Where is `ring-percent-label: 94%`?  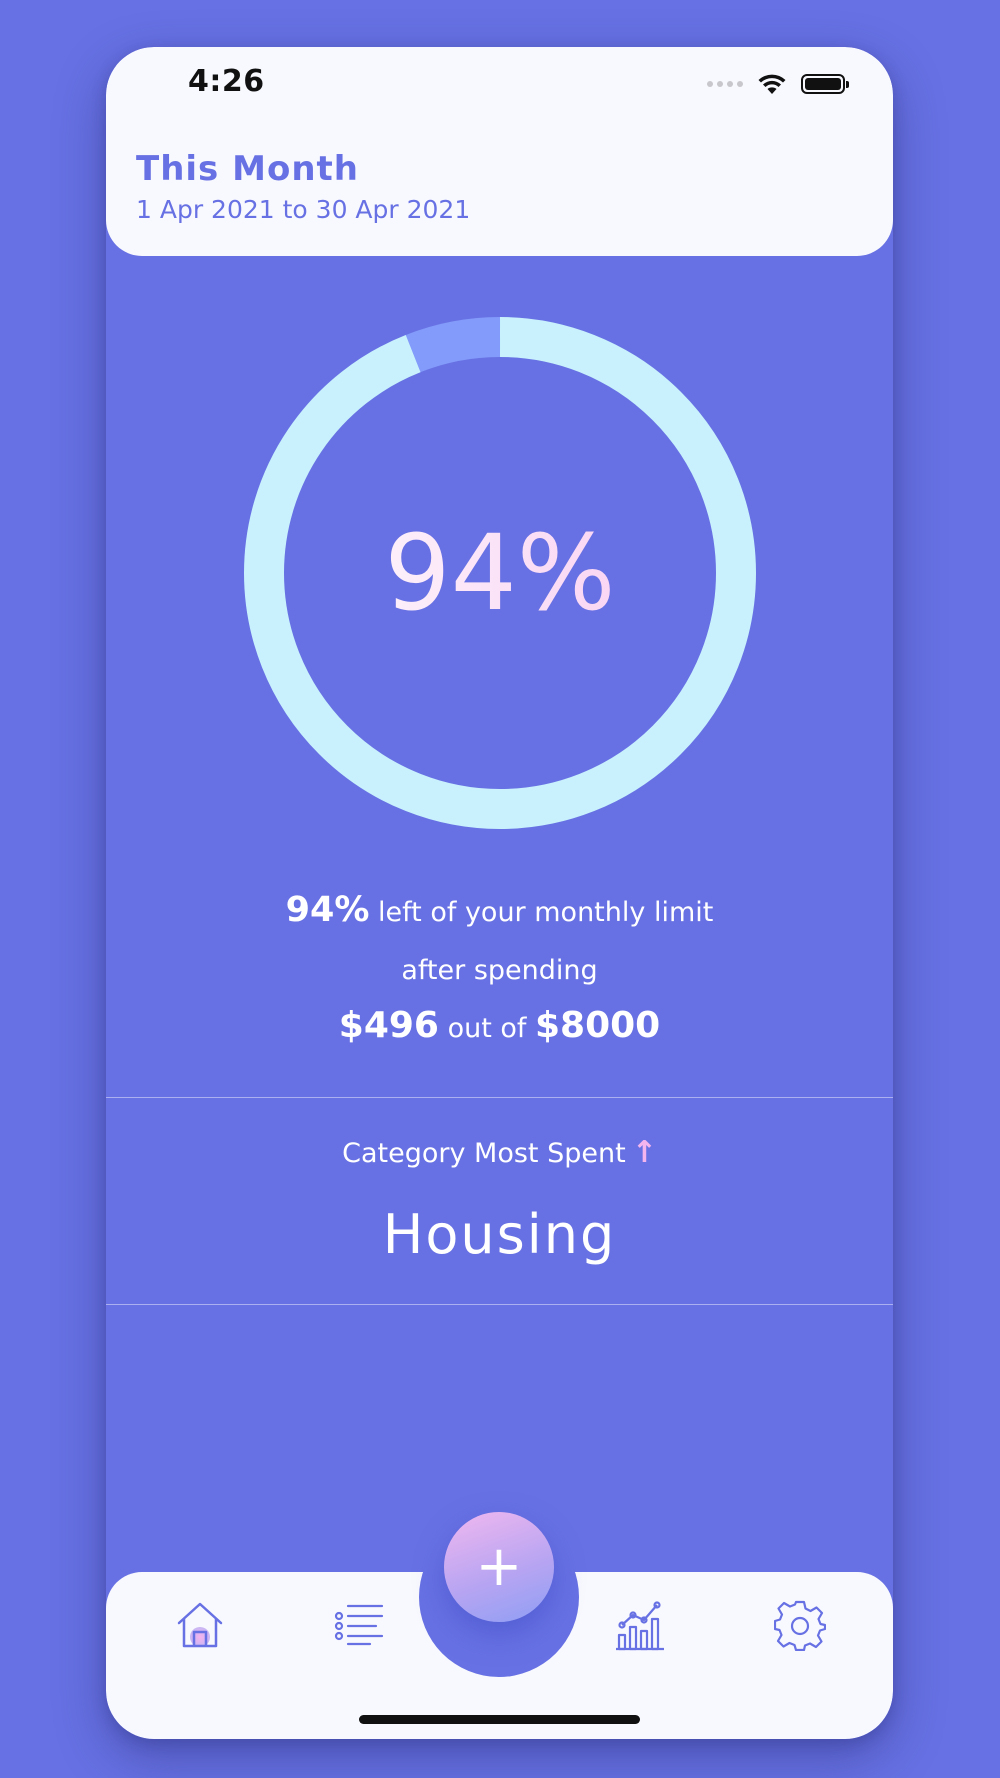 ring-percent-label: 94% is located at coordinates (500, 573).